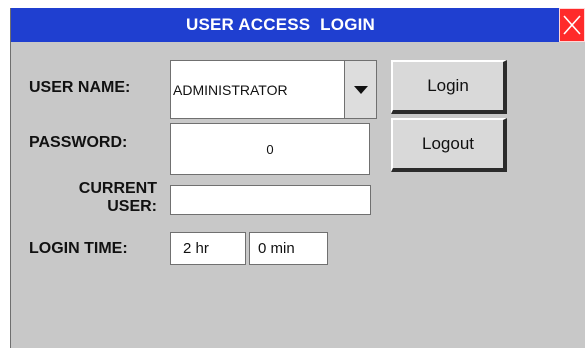 Image resolution: width=585 pixels, height=348 pixels. I want to click on close-x-icon, so click(572, 25).